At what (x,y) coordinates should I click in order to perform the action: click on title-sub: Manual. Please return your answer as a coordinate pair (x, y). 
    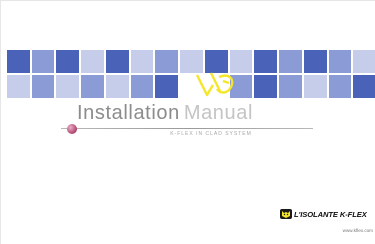
    Looking at the image, I should click on (218, 113).